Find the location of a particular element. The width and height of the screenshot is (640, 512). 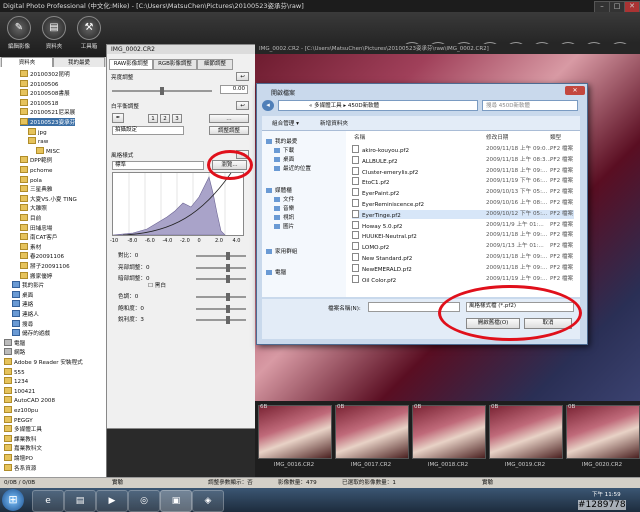

brightness-value: 0.00 is located at coordinates (234, 89).